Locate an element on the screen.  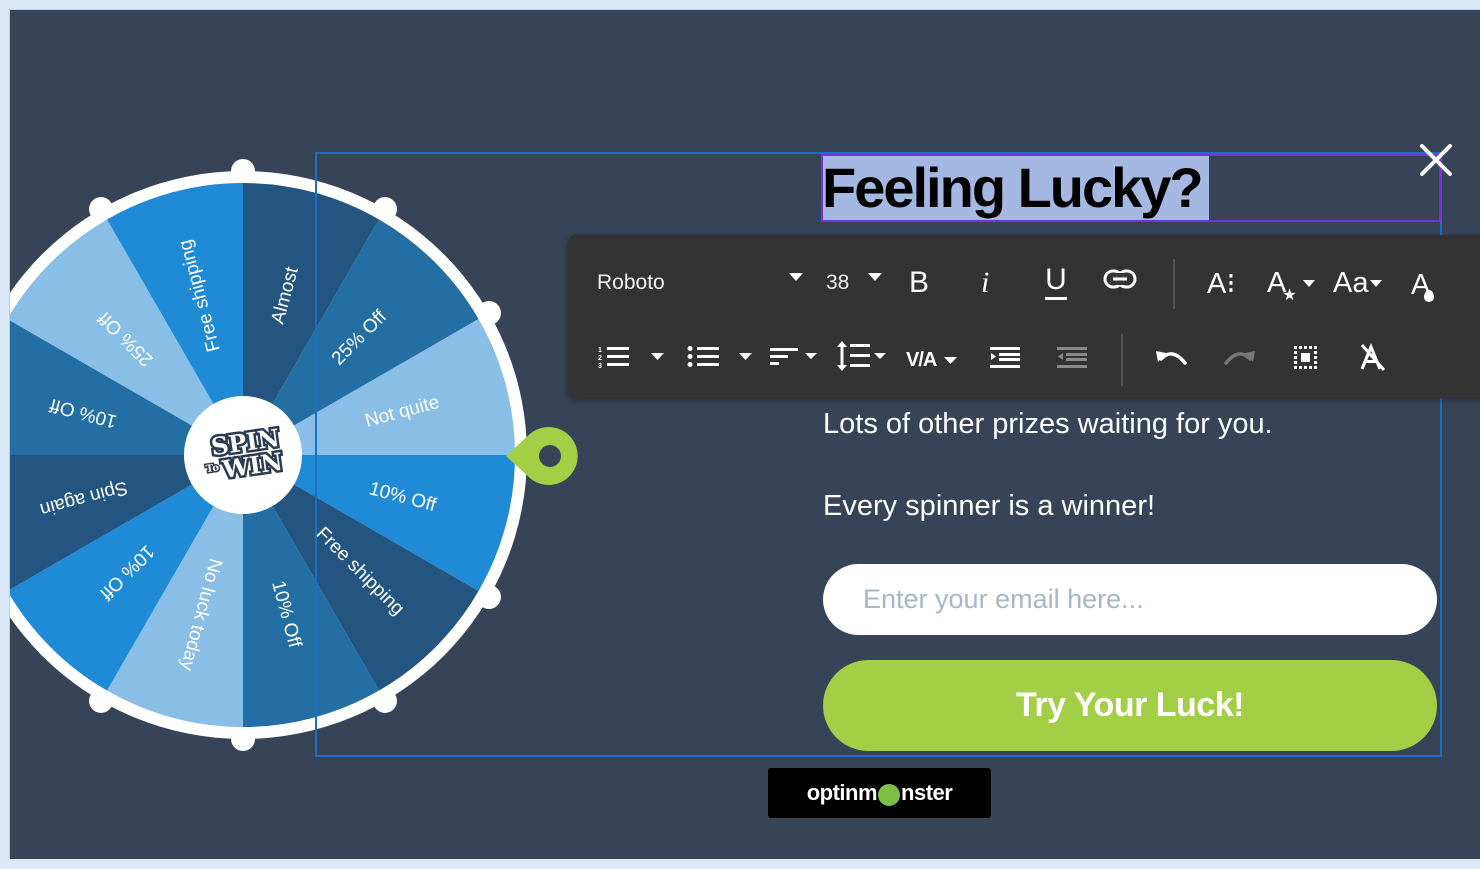
undo-icon is located at coordinates (1171, 358).